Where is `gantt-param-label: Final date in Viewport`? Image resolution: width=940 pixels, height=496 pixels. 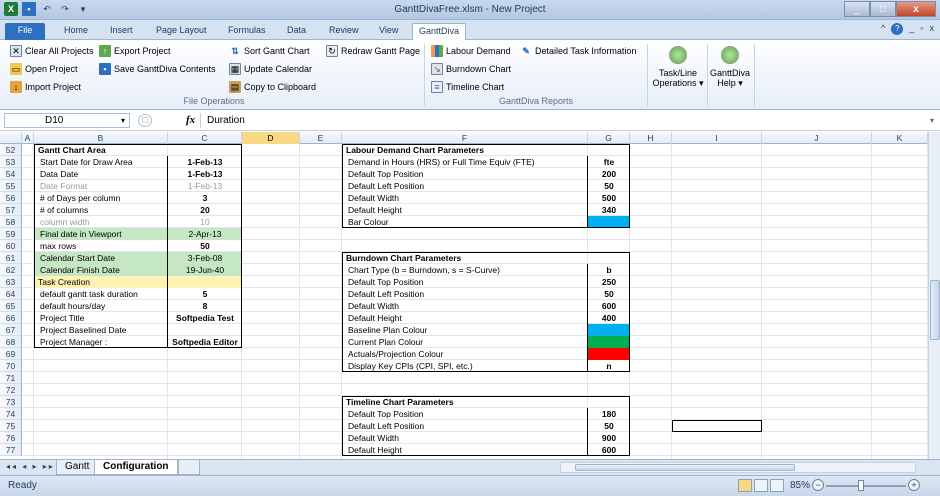
gantt-param-label: Final date in Viewport is located at coordinates (101, 234).